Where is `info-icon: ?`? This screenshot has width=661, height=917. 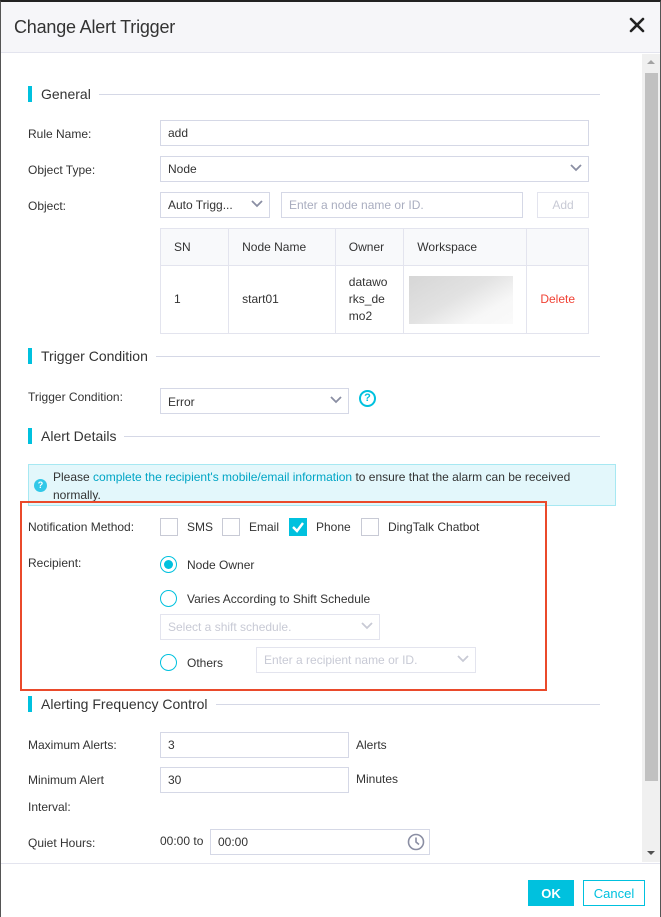
info-icon: ? is located at coordinates (40, 485).